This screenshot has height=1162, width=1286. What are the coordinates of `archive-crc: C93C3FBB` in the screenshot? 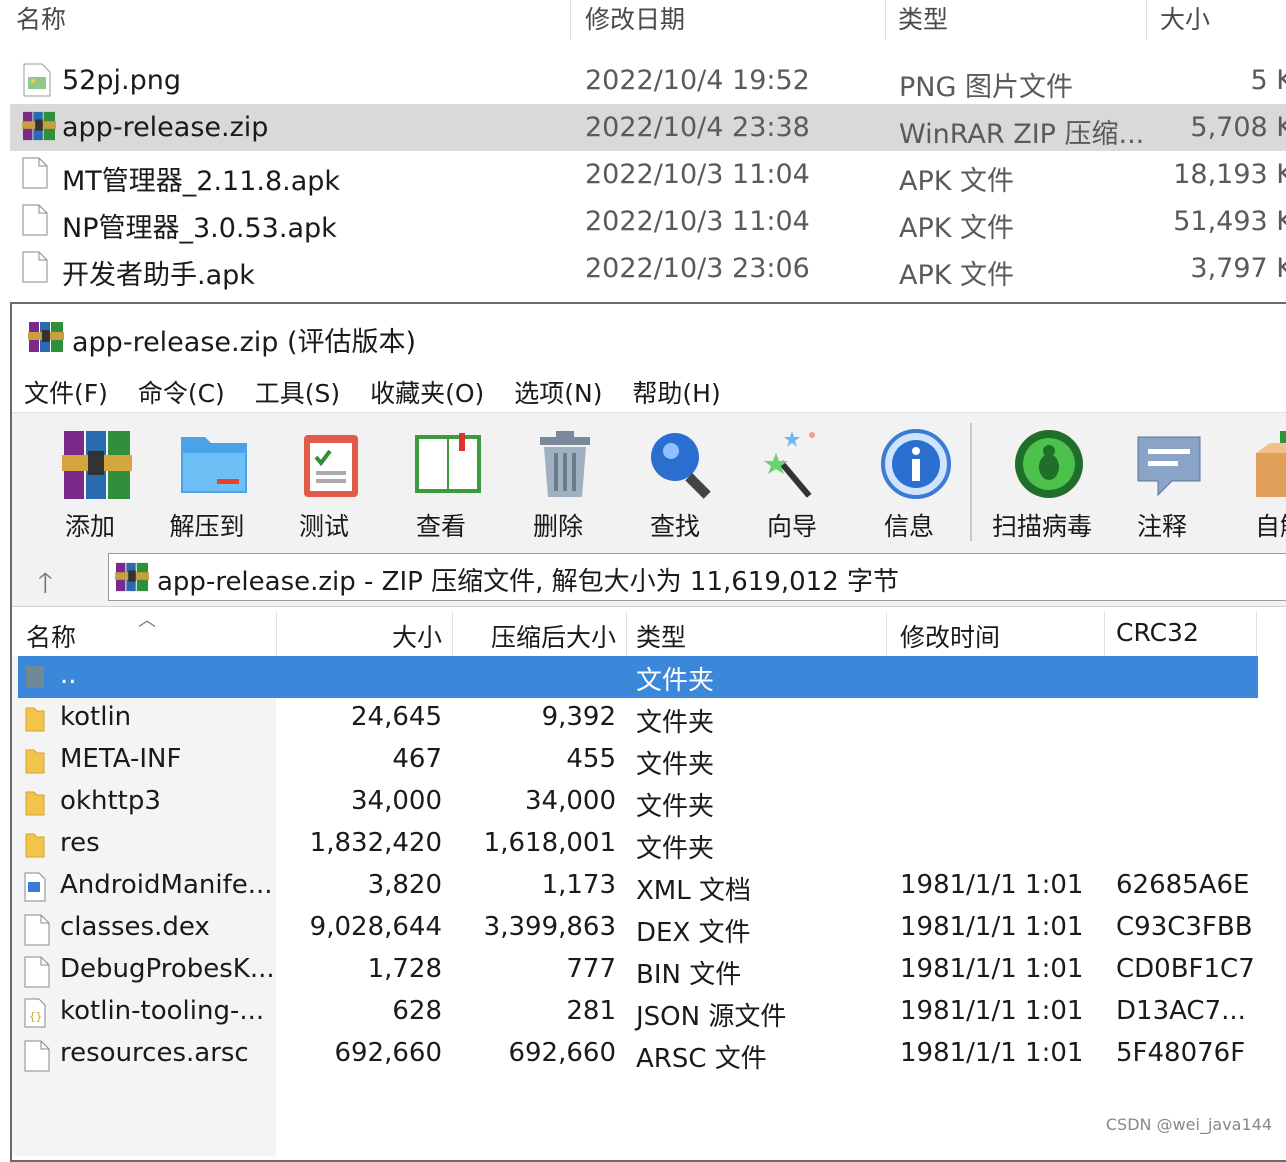 It's located at (1184, 927).